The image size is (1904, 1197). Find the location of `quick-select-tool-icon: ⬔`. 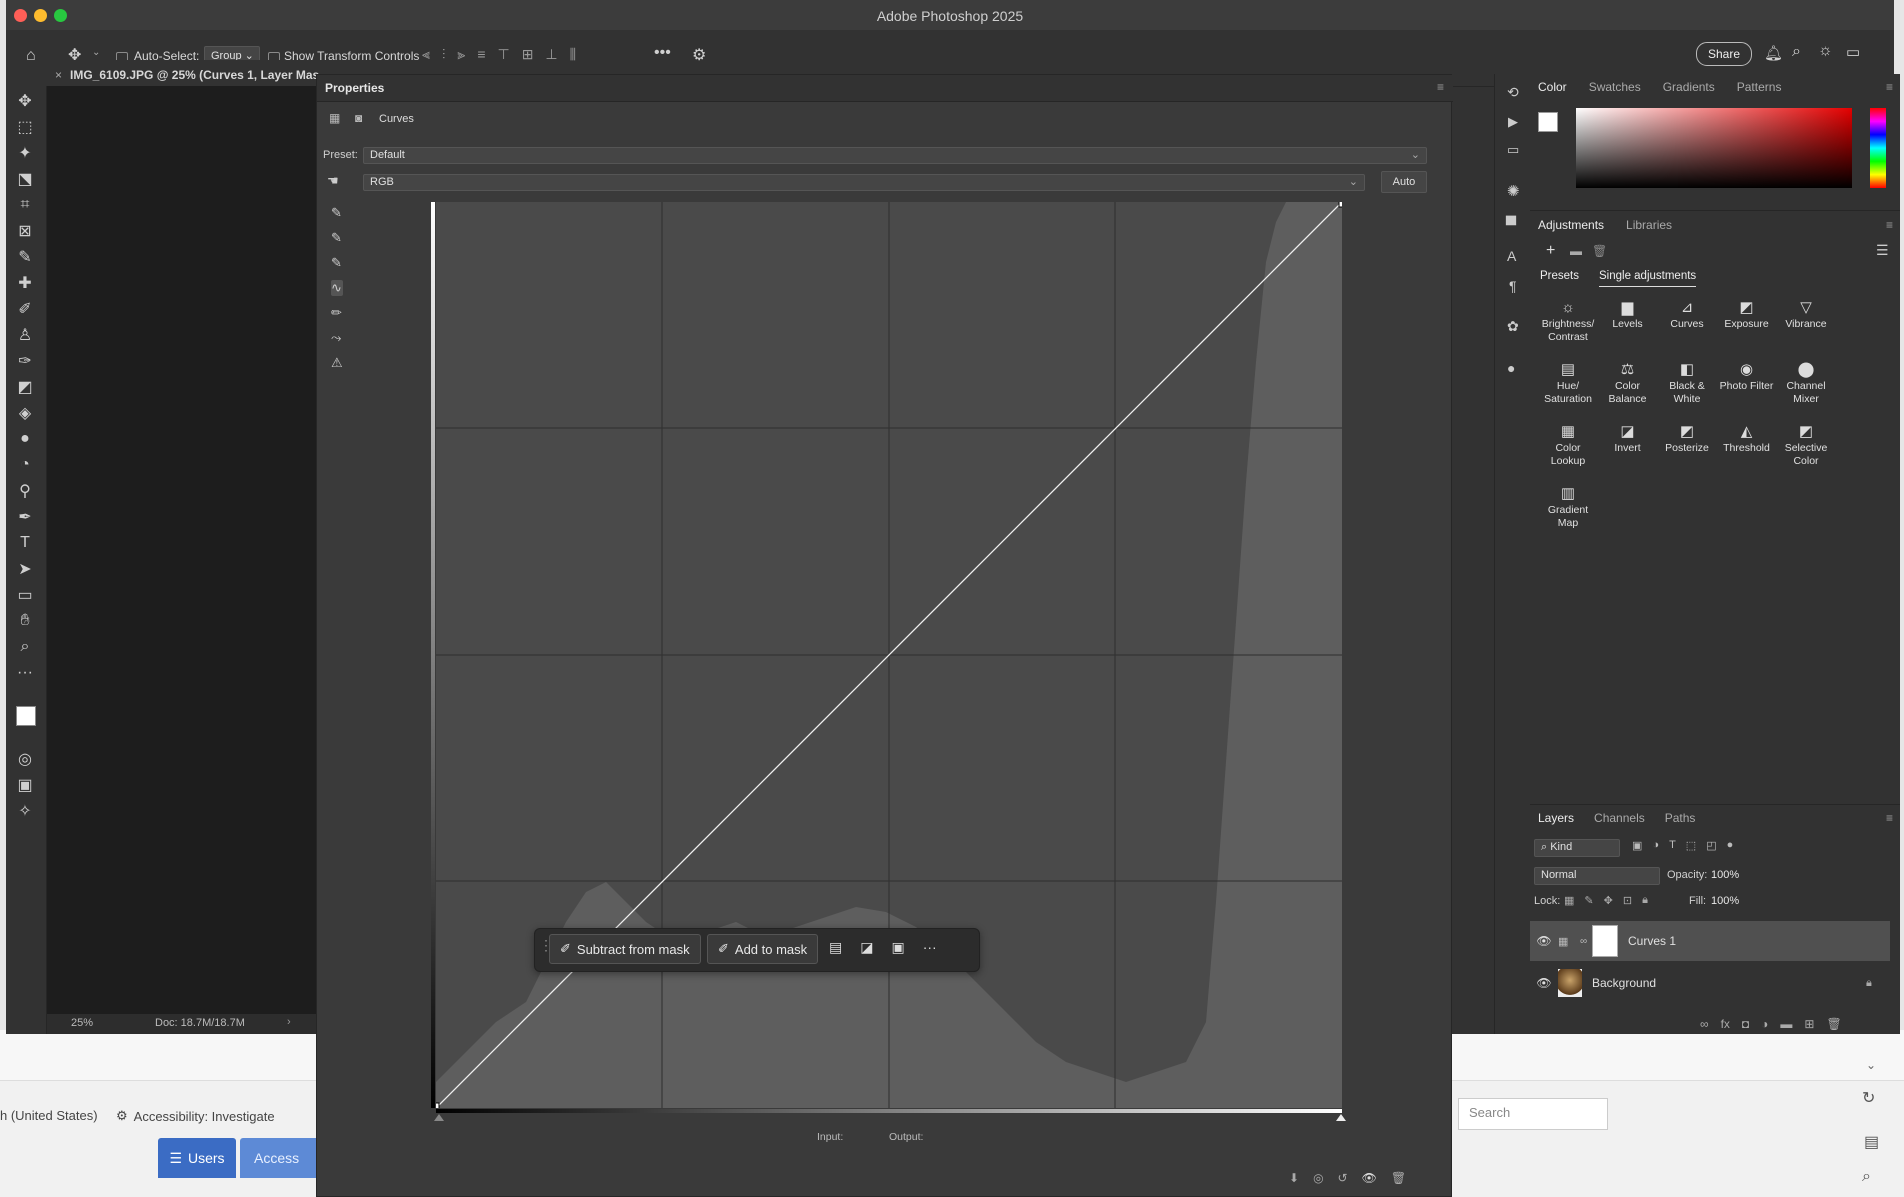

quick-select-tool-icon: ⬔ is located at coordinates (25, 179).